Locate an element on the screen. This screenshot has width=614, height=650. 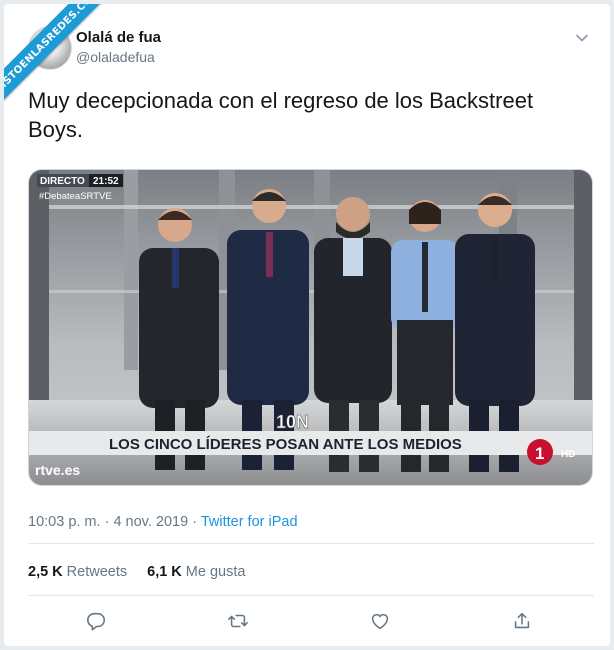
retweets-count: 2,5 K is located at coordinates (45, 572).